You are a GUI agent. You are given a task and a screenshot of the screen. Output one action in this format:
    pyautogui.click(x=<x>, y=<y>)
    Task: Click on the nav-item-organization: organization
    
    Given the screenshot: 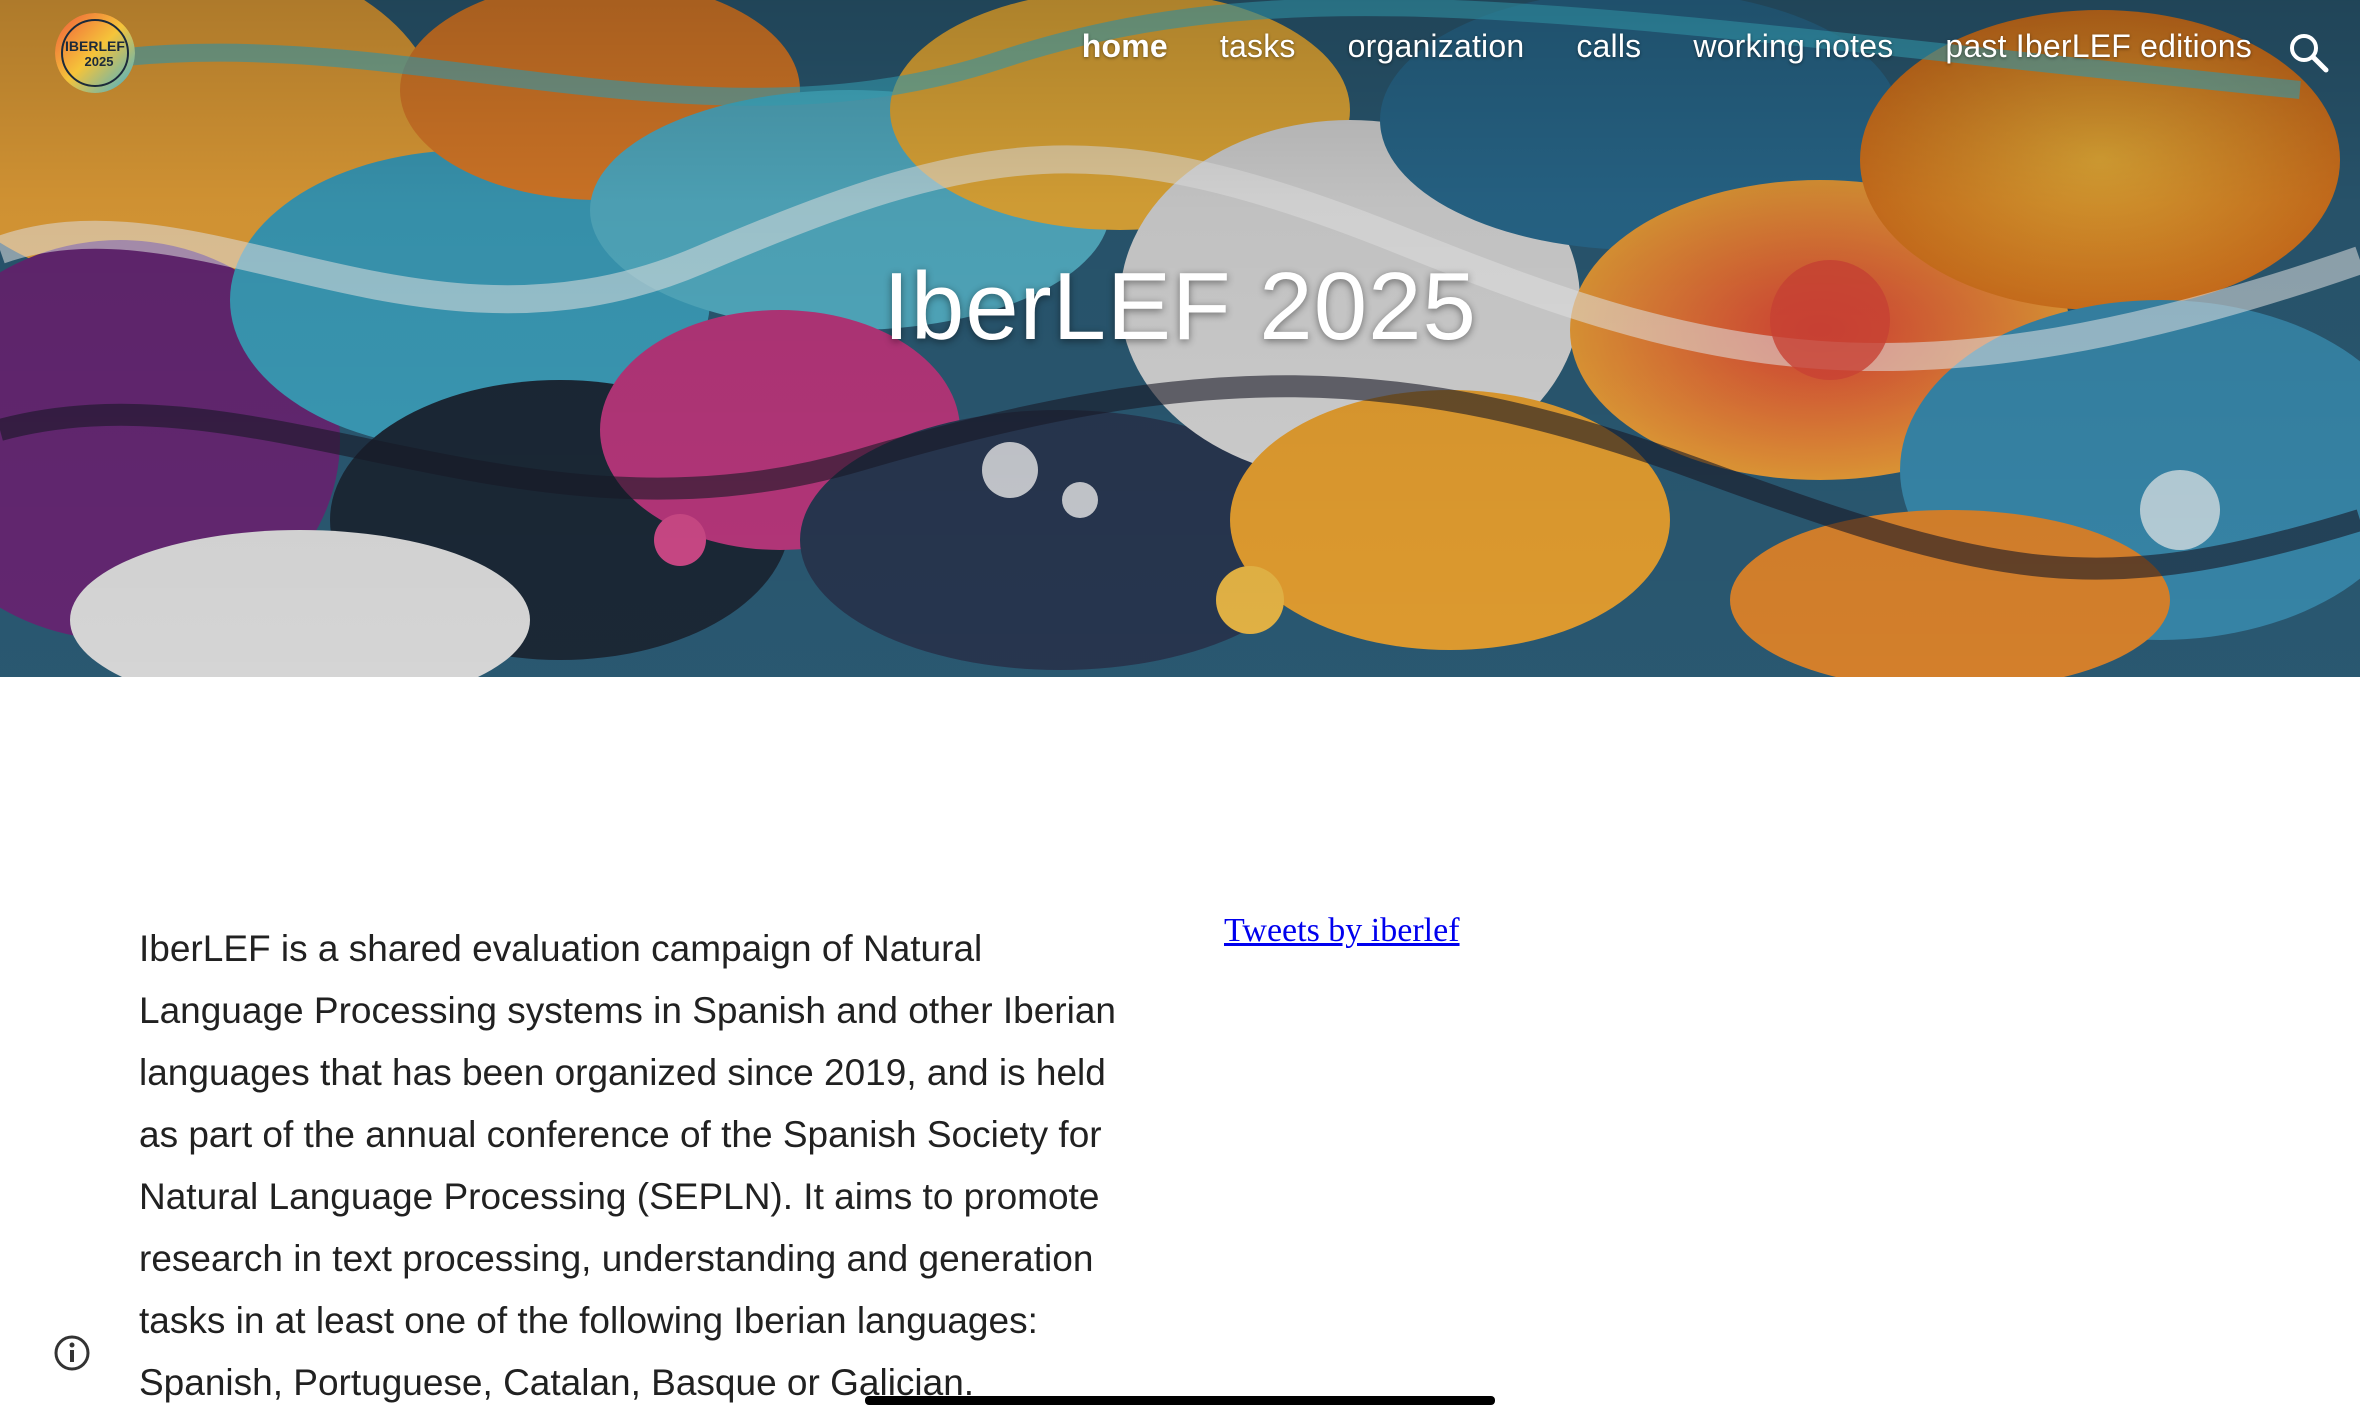 What is the action you would take?
    pyautogui.click(x=1436, y=46)
    